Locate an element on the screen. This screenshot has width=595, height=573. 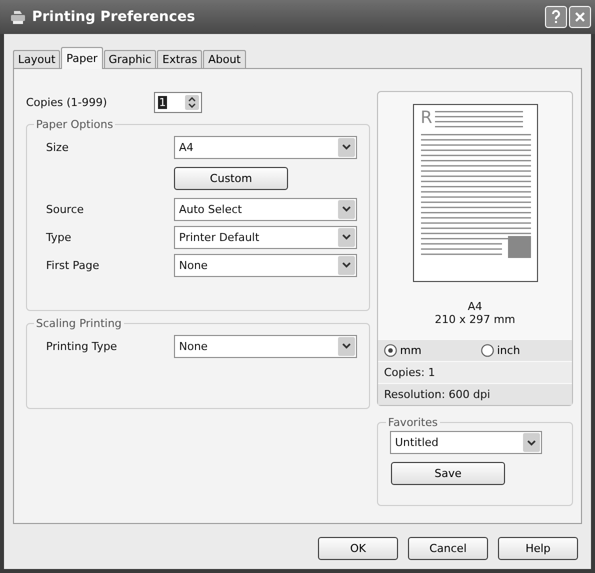
tab: About is located at coordinates (224, 59).